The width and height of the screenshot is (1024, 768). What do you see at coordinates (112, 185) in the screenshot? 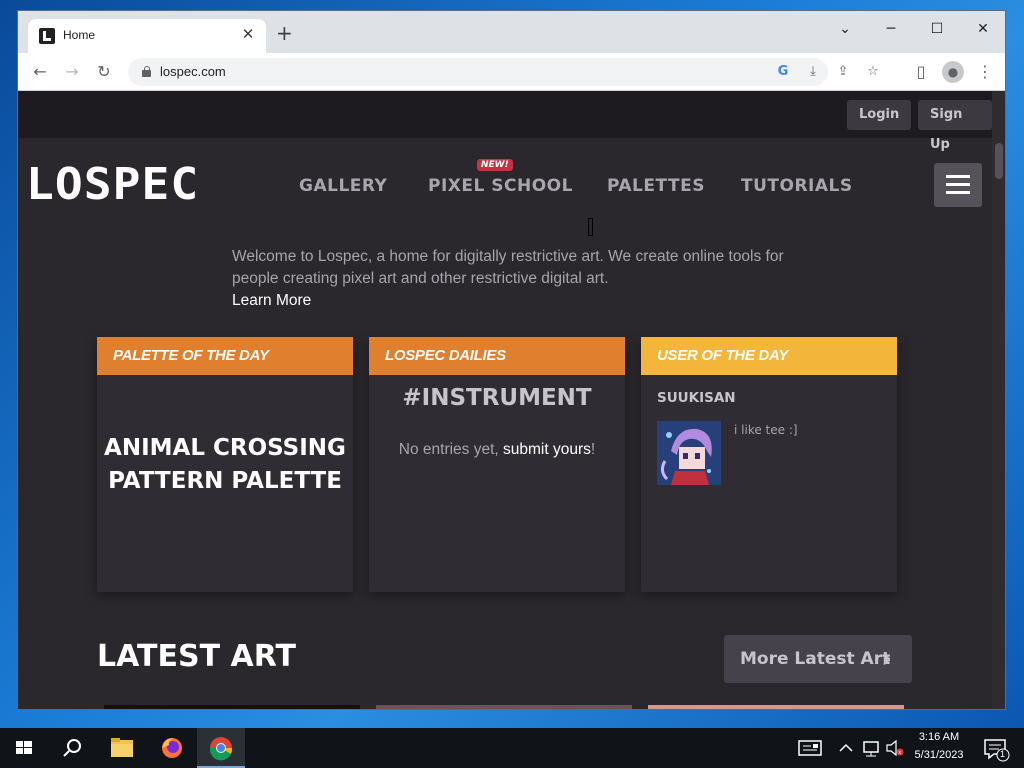
I see `lospec-logo: LOSPEC` at bounding box center [112, 185].